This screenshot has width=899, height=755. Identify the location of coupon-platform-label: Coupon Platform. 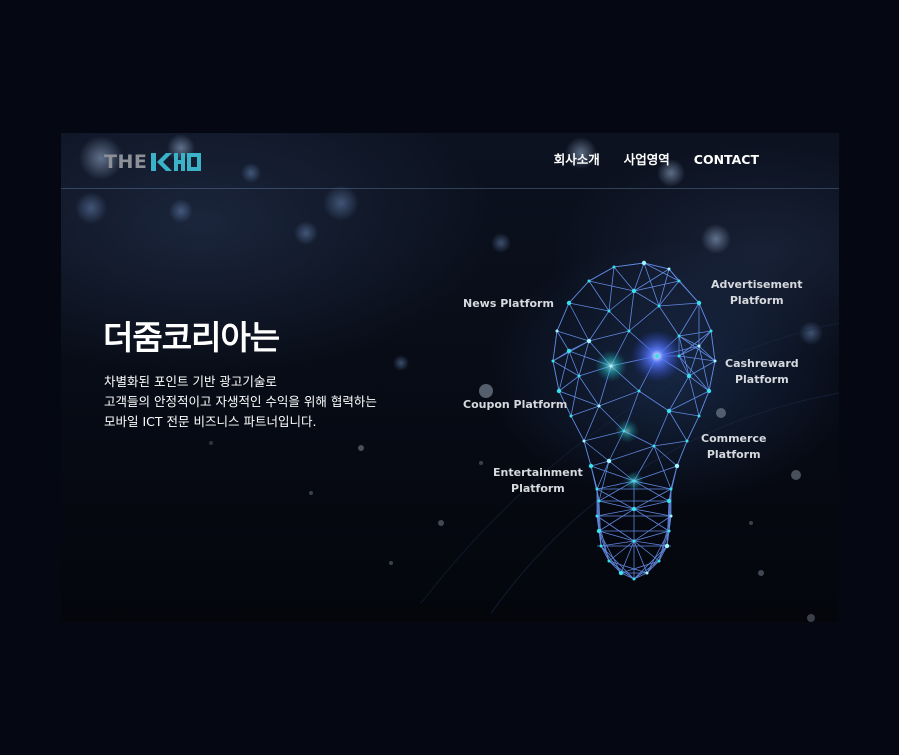
(515, 404).